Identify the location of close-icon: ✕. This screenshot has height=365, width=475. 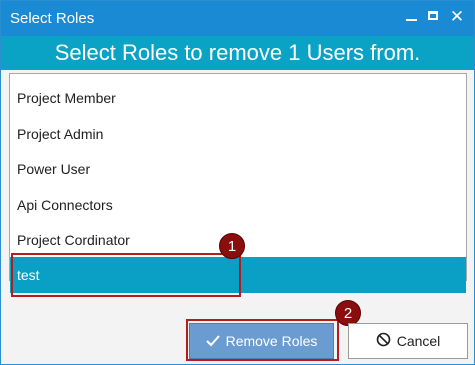
(457, 16).